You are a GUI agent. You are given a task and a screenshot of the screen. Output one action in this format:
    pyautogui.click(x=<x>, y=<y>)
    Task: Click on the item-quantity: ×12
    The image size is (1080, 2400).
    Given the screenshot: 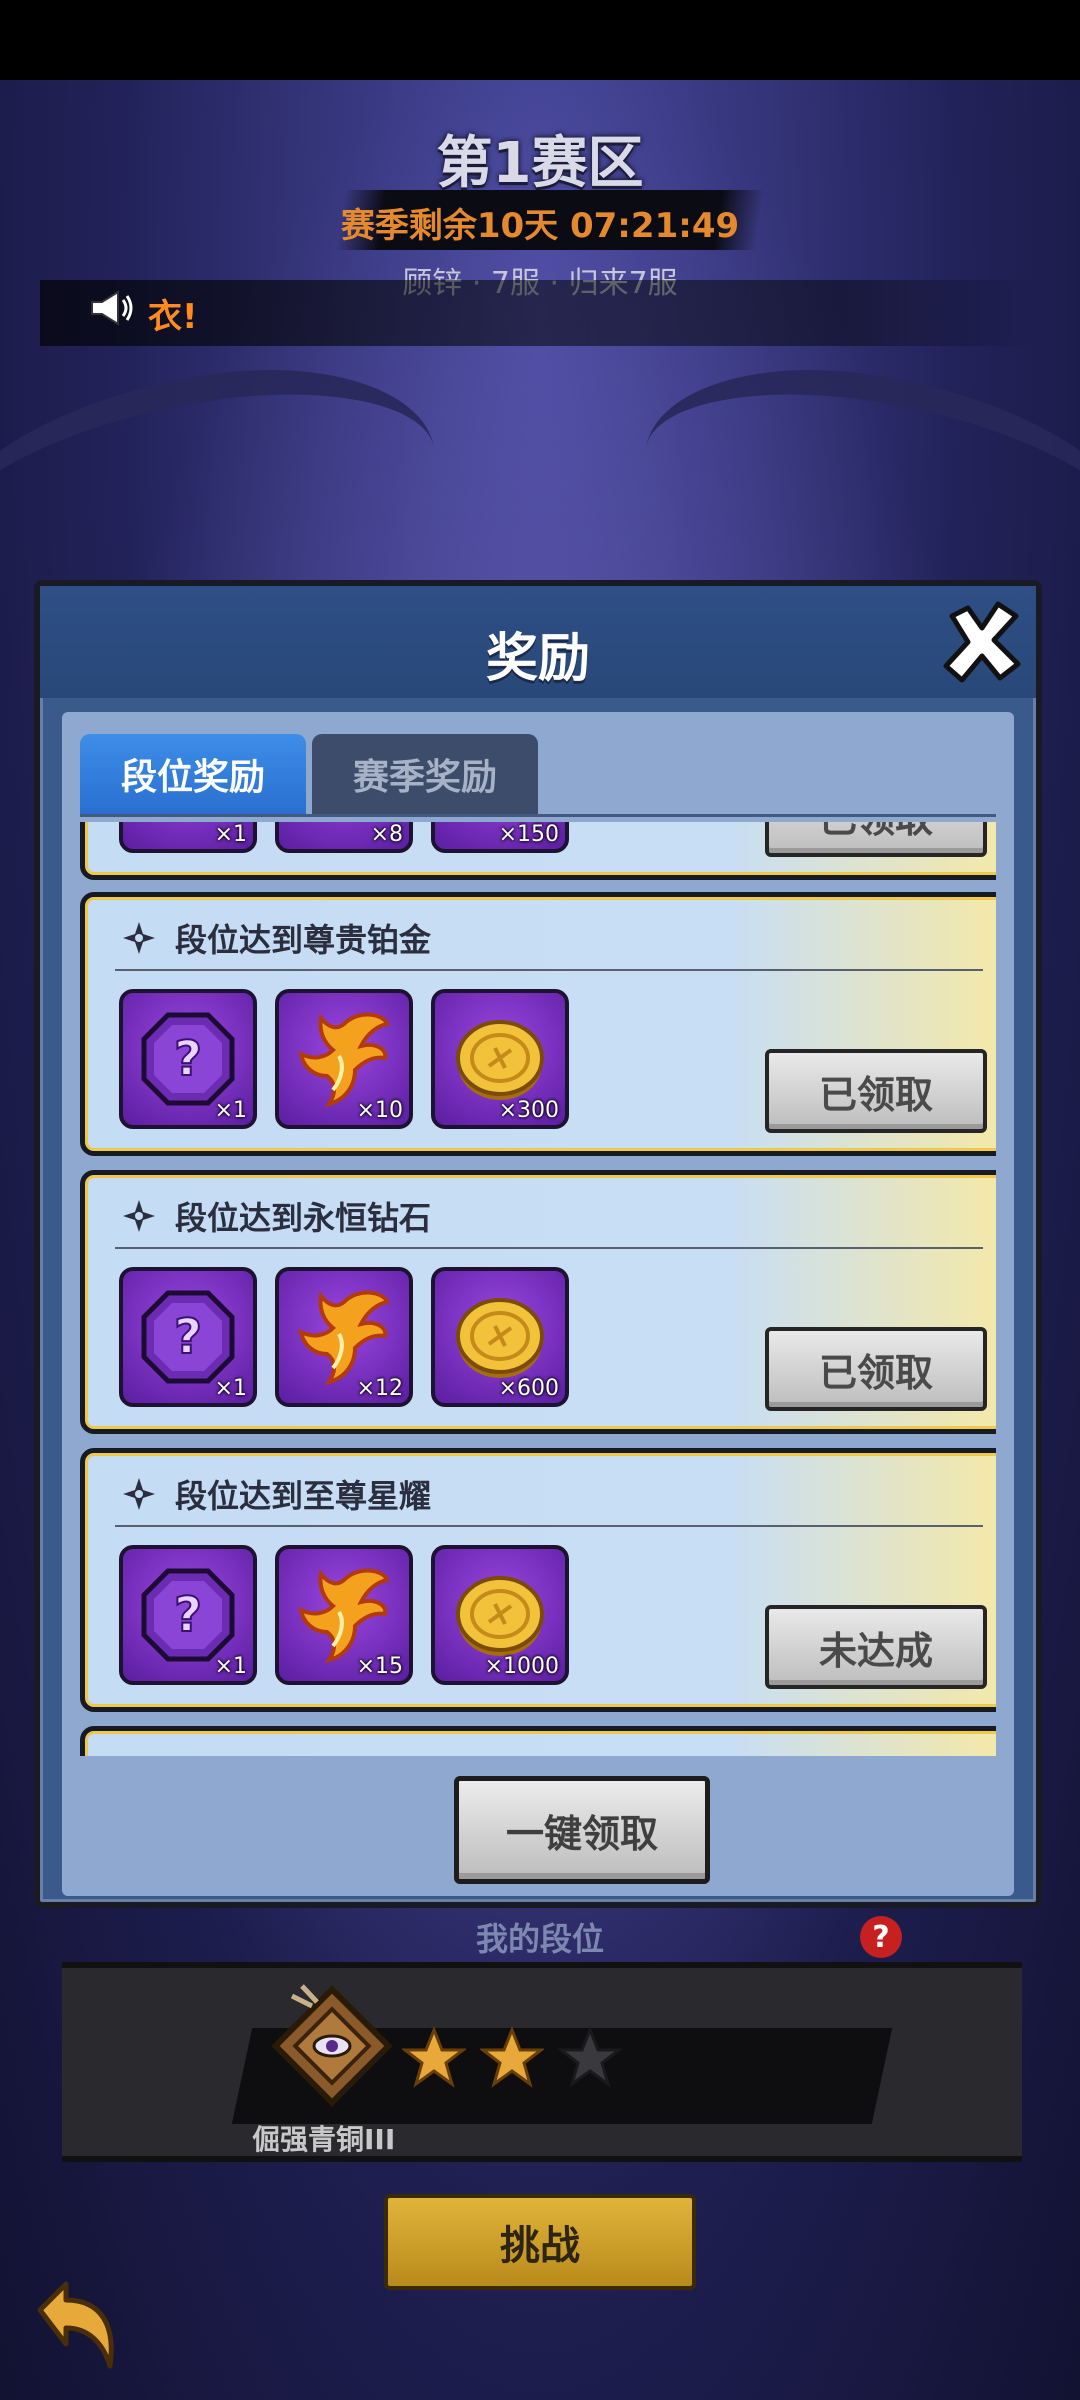 What is the action you would take?
    pyautogui.click(x=379, y=1388)
    